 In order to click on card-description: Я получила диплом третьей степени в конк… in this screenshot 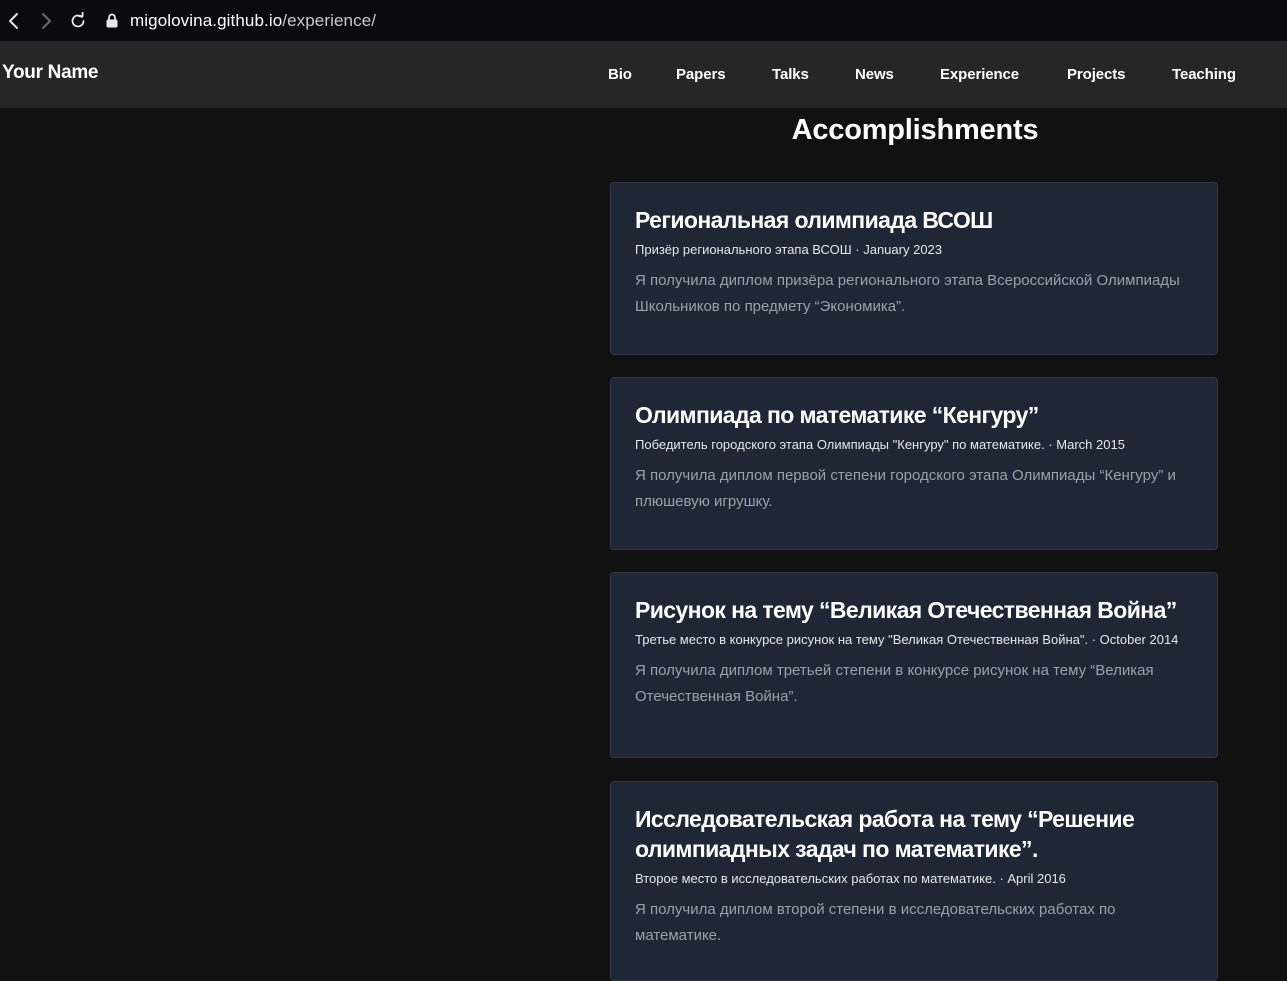, I will do `click(894, 683)`.